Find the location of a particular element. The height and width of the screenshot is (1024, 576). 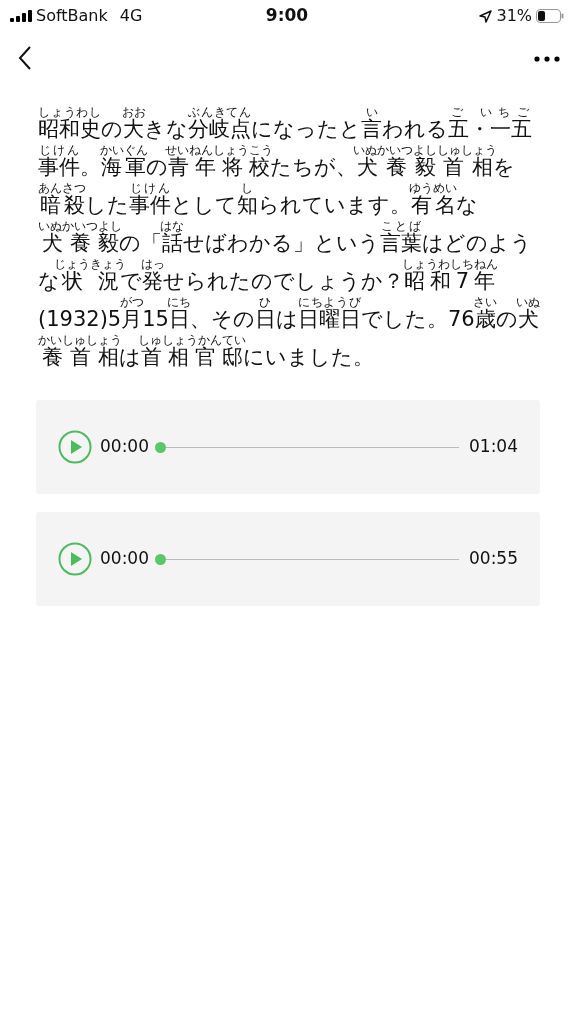

total-duration: 00:55 is located at coordinates (493, 559).